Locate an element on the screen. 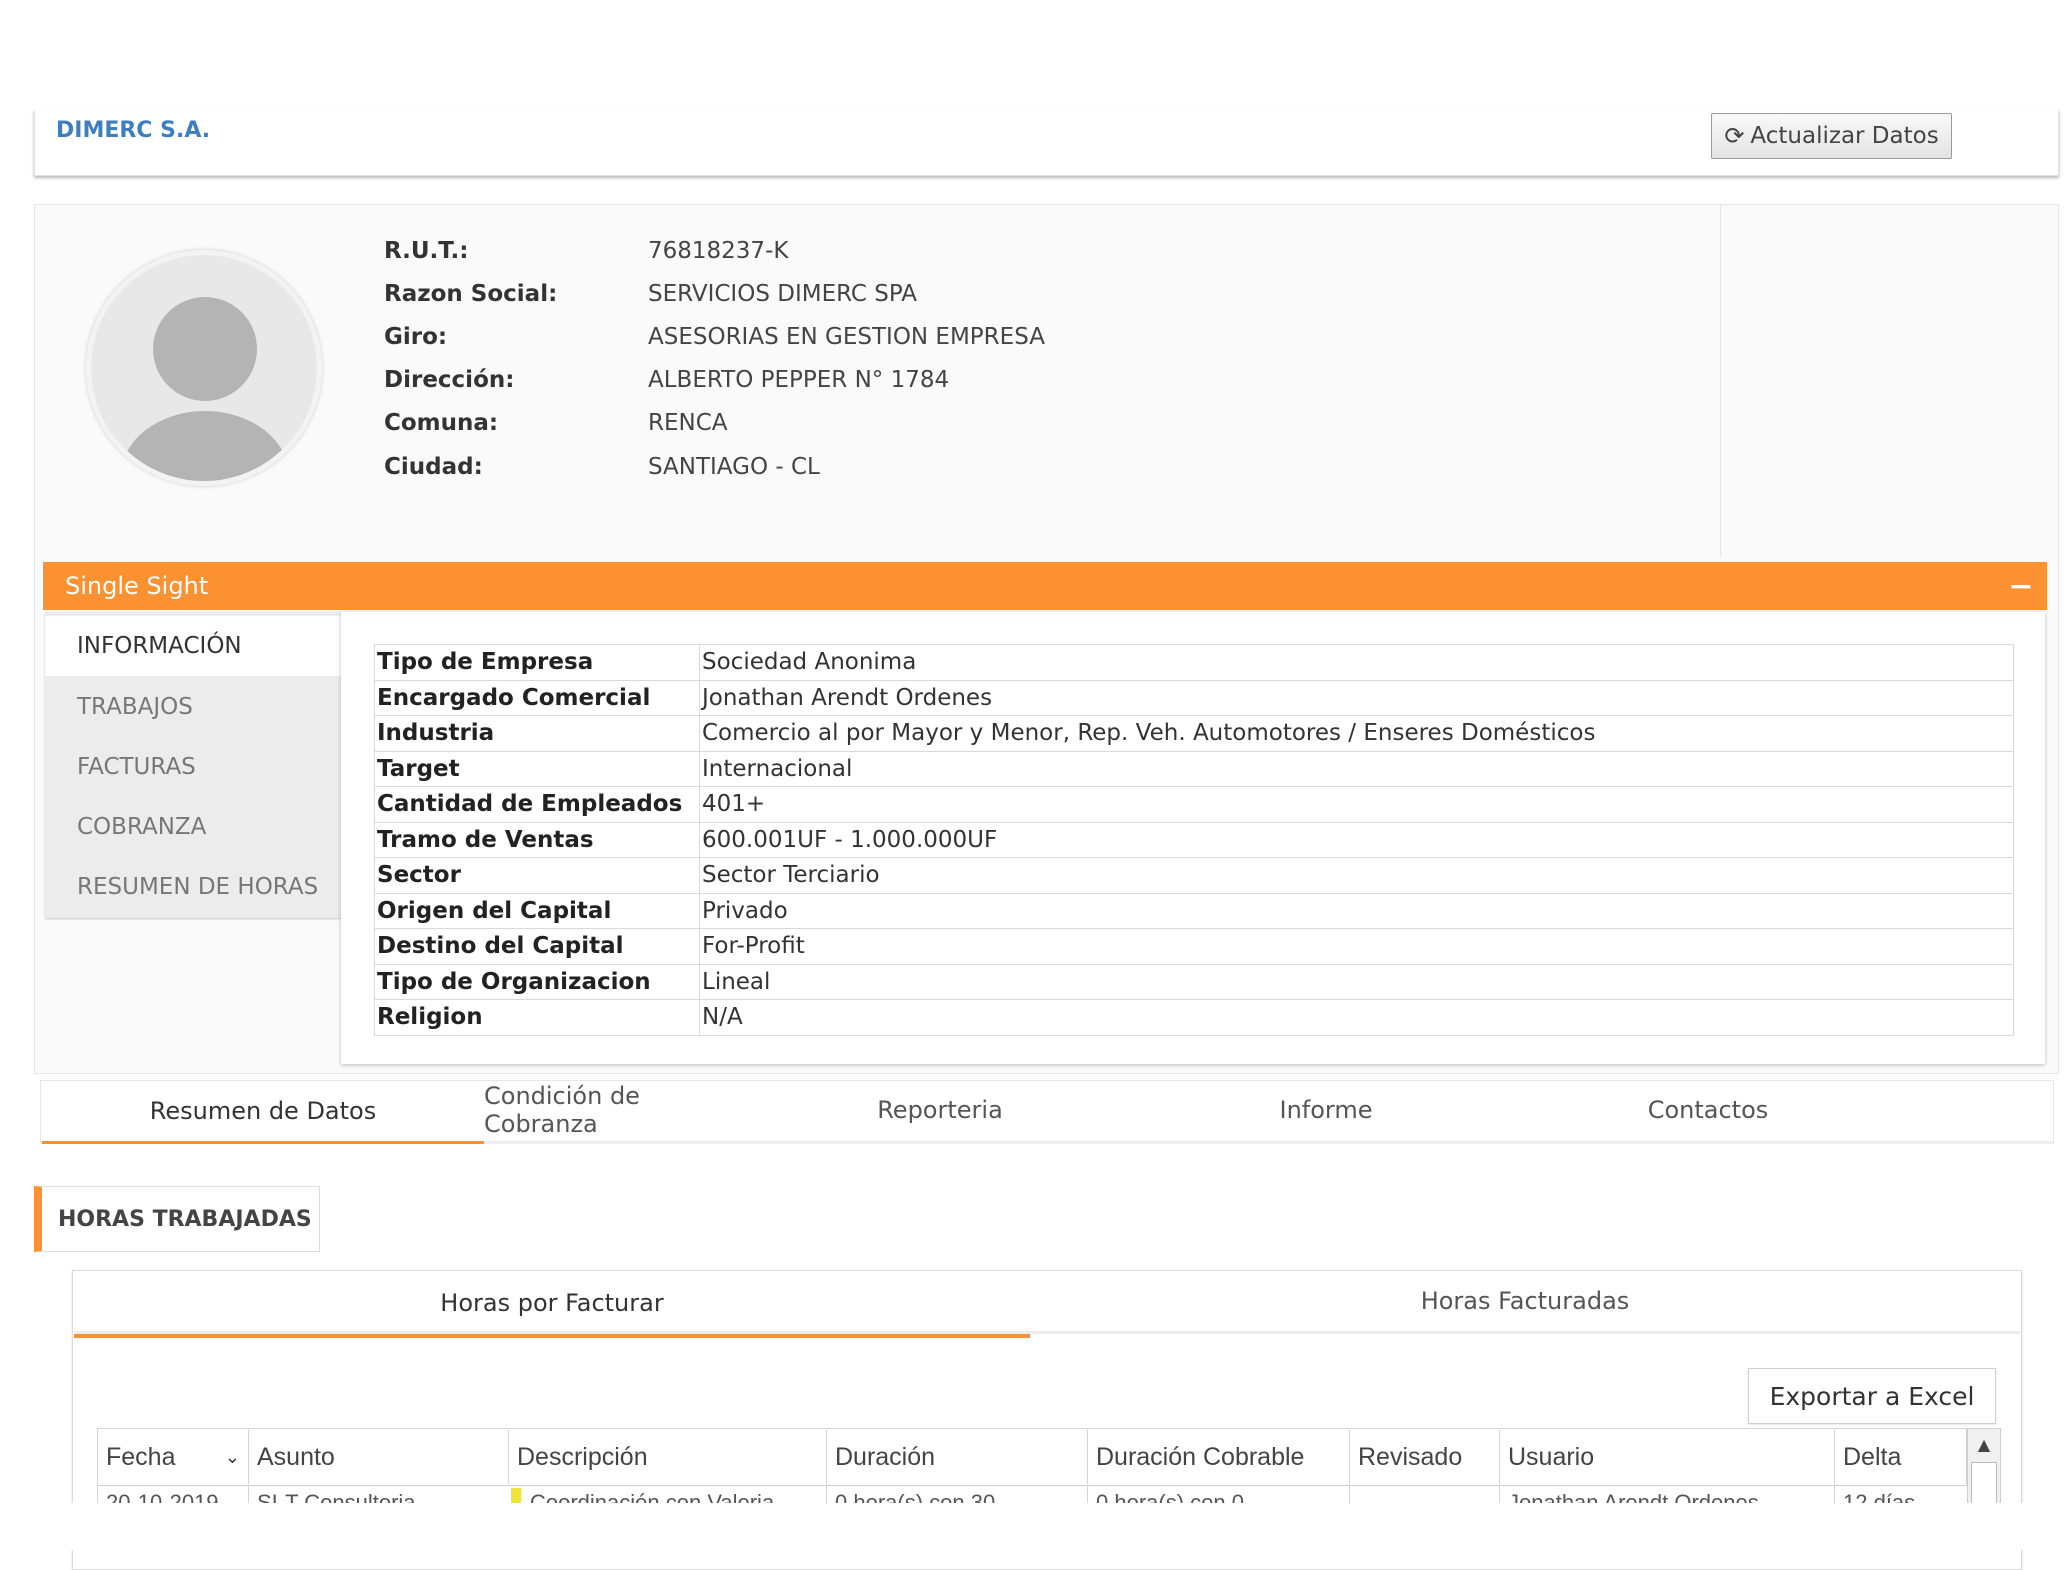  single-sight-header: Single Sight is located at coordinates (1045, 586).